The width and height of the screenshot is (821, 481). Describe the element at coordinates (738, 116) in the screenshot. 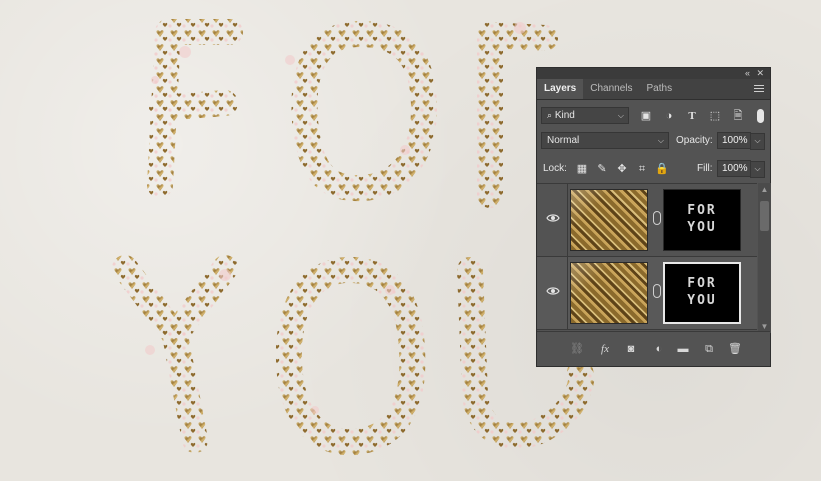

I see `smart-object-filter-icon: 🗎` at that location.